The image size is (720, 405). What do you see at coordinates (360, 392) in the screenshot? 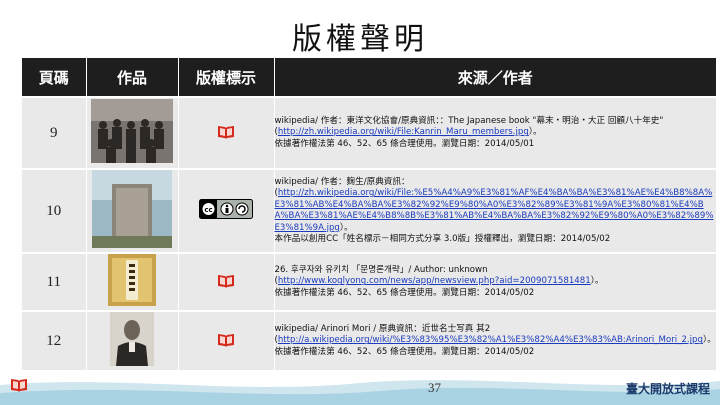
I see `footer-wave-decoration` at bounding box center [360, 392].